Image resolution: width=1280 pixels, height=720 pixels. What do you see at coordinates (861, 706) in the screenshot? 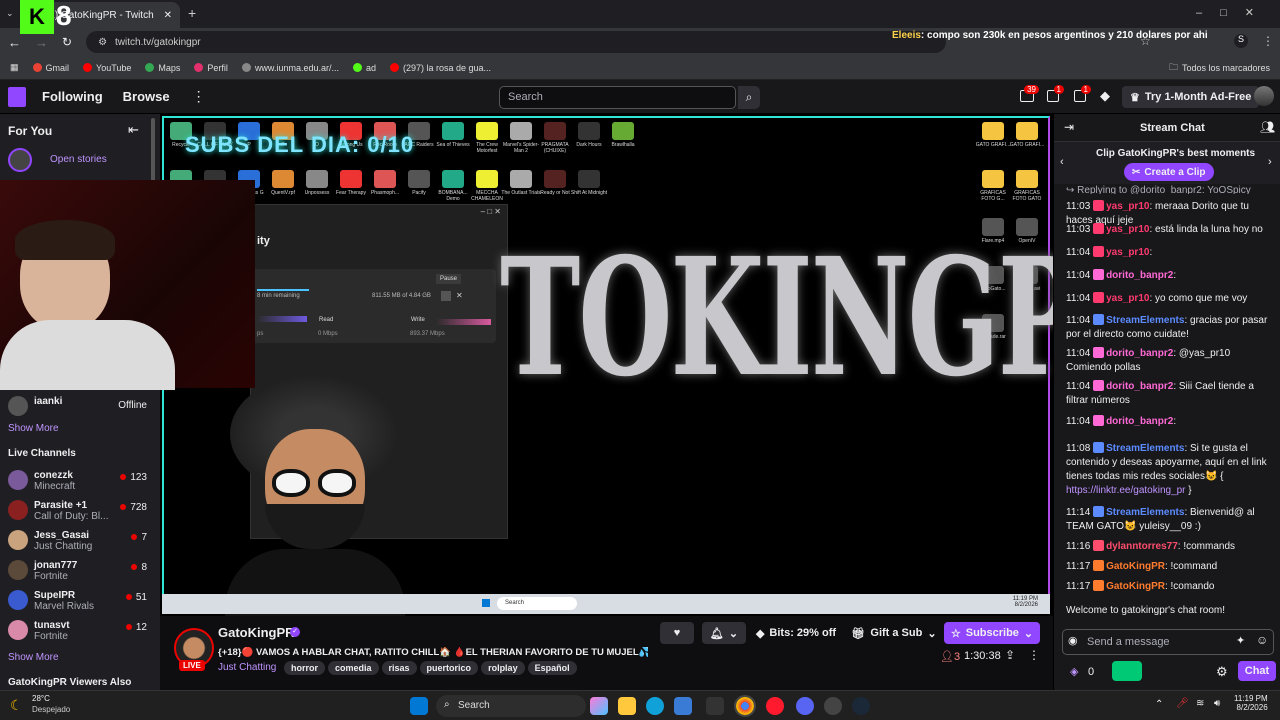
I see `steam-icon` at bounding box center [861, 706].